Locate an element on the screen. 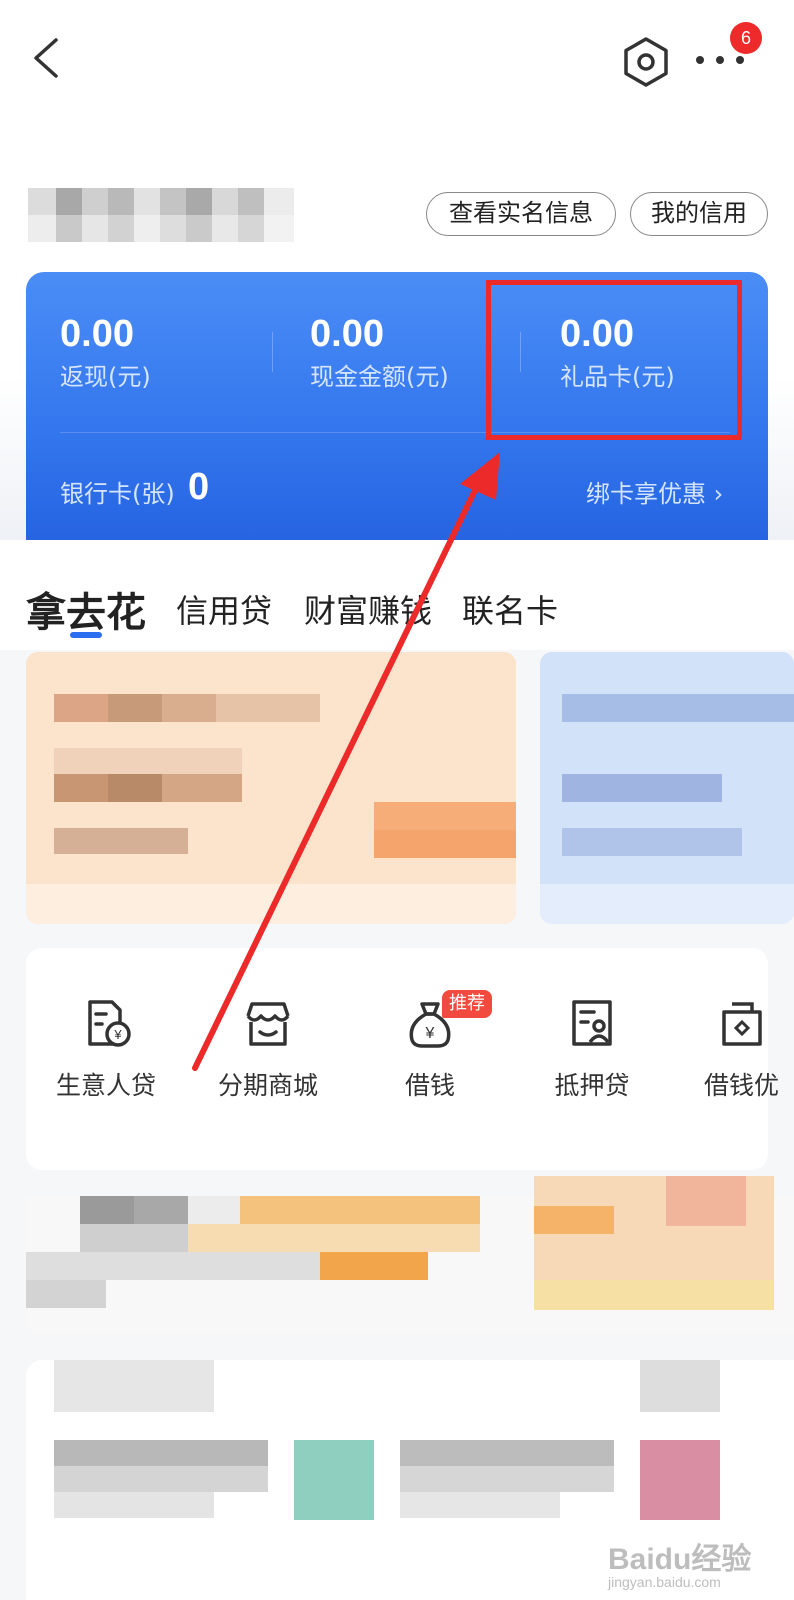 This screenshot has width=794, height=1600. baidu-watermark-logo: Baidu经验 jingyan.baidu.com is located at coordinates (683, 1560).